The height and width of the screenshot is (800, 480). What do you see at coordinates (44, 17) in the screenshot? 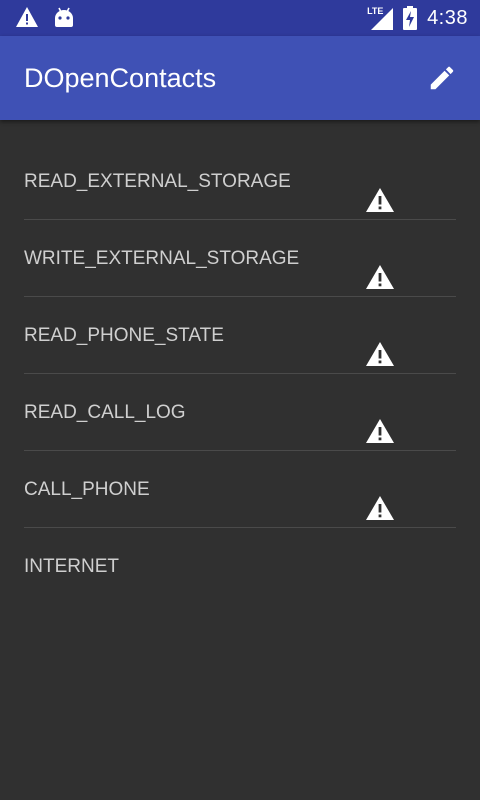
I see `status-left-icons` at bounding box center [44, 17].